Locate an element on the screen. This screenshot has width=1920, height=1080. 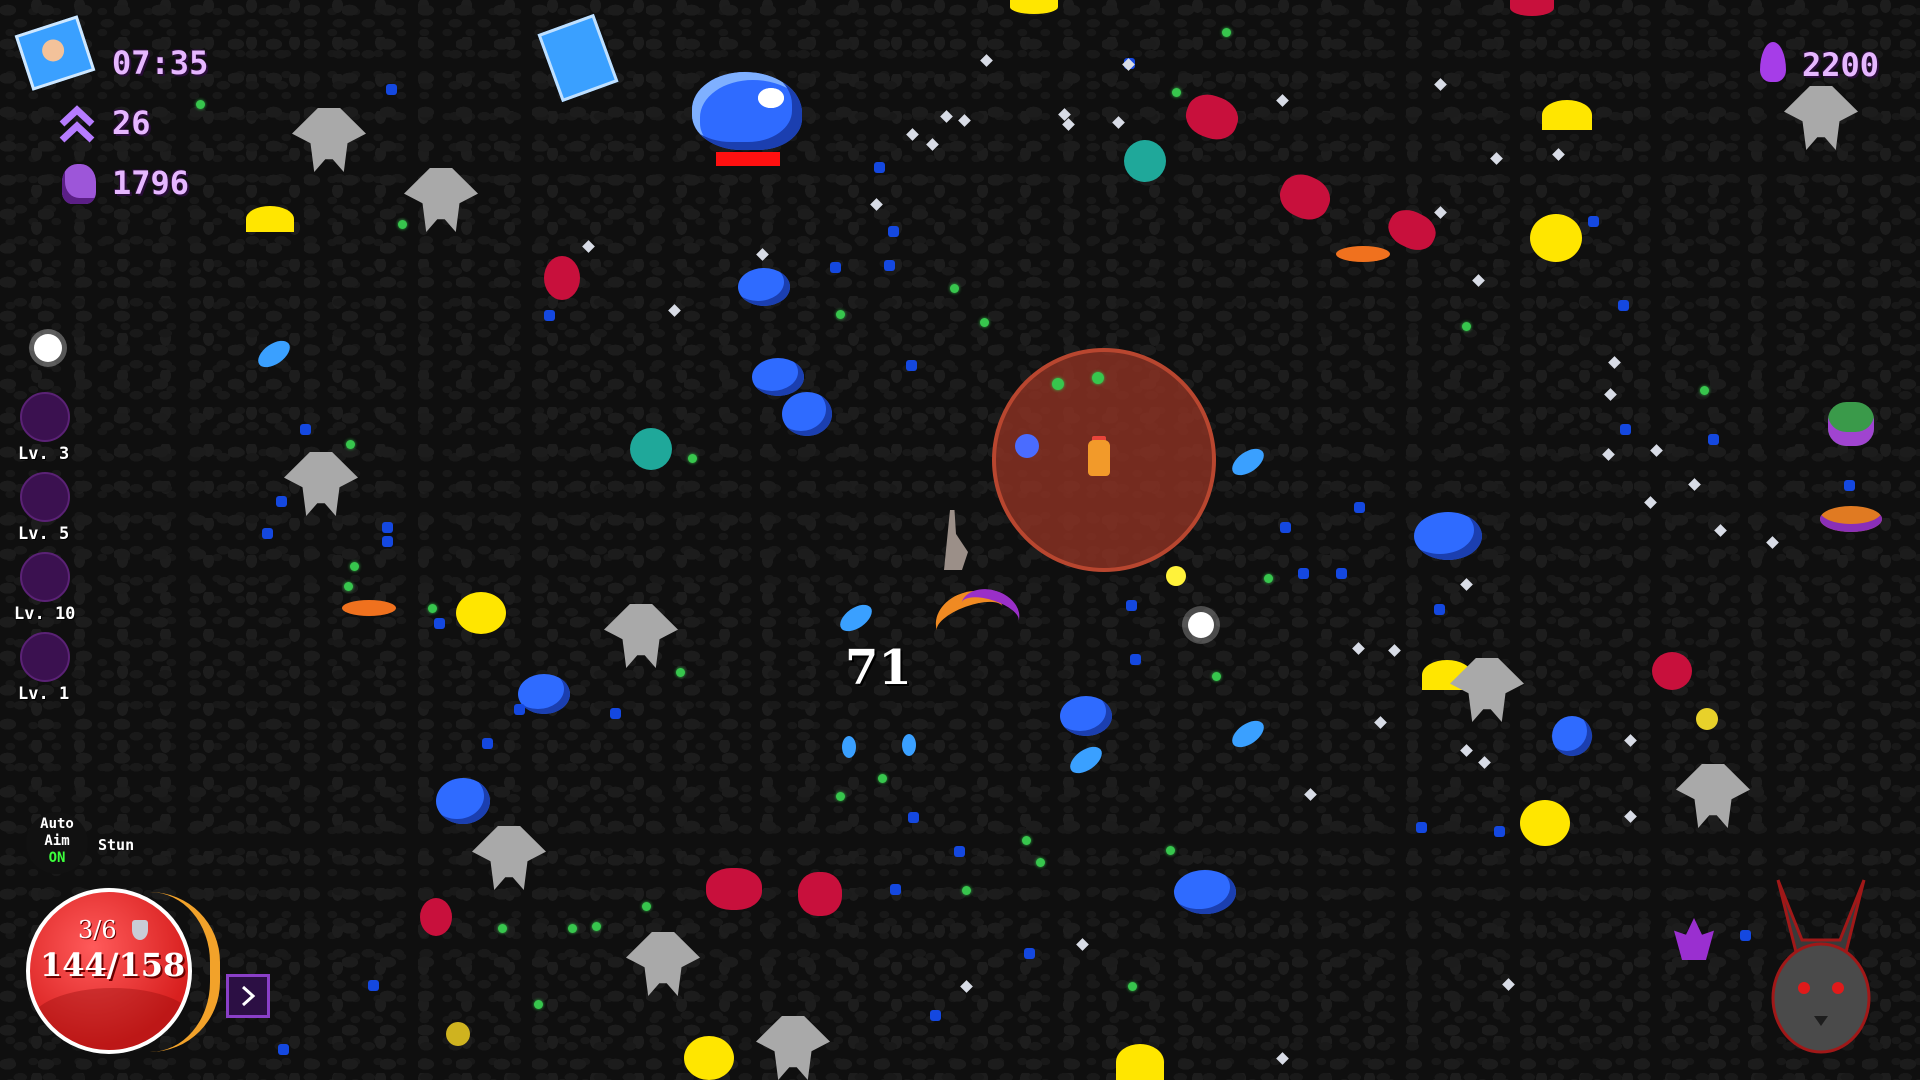
double-chevron-up-icon is located at coordinates (77, 125).